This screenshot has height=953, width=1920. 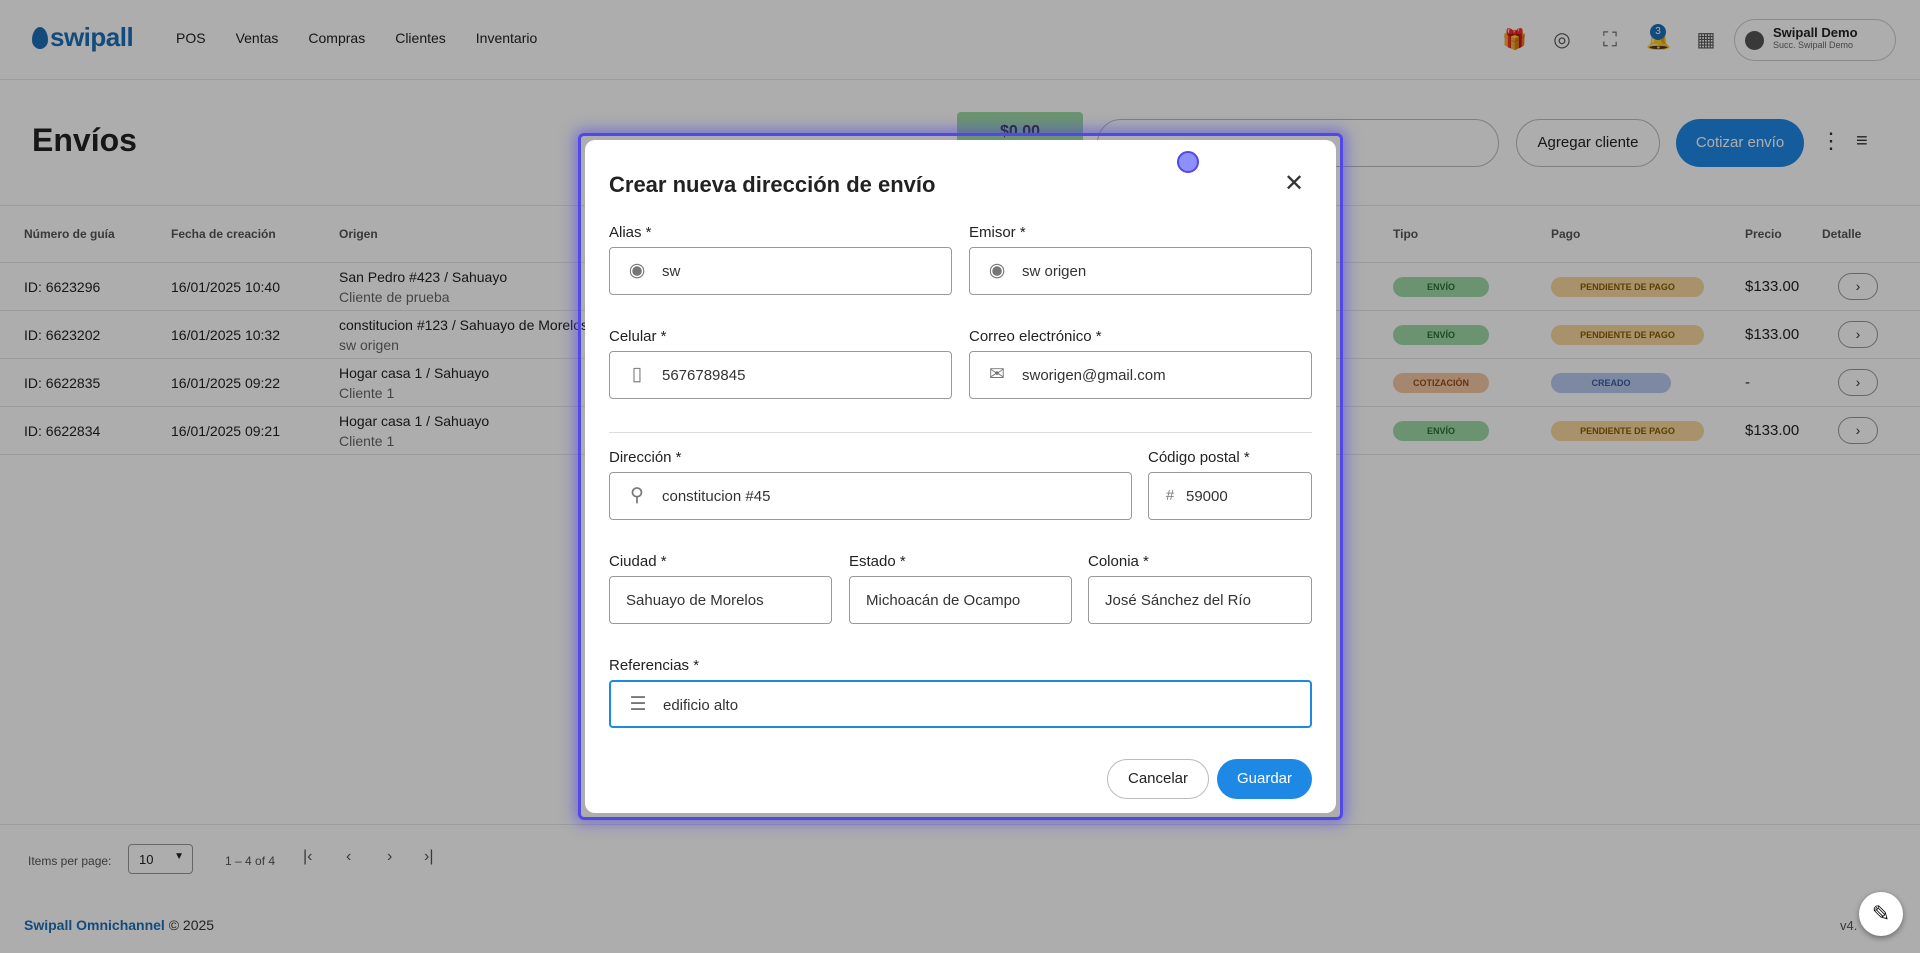 What do you see at coordinates (960, 704) in the screenshot?
I see `references-field: ☰ edificio alto` at bounding box center [960, 704].